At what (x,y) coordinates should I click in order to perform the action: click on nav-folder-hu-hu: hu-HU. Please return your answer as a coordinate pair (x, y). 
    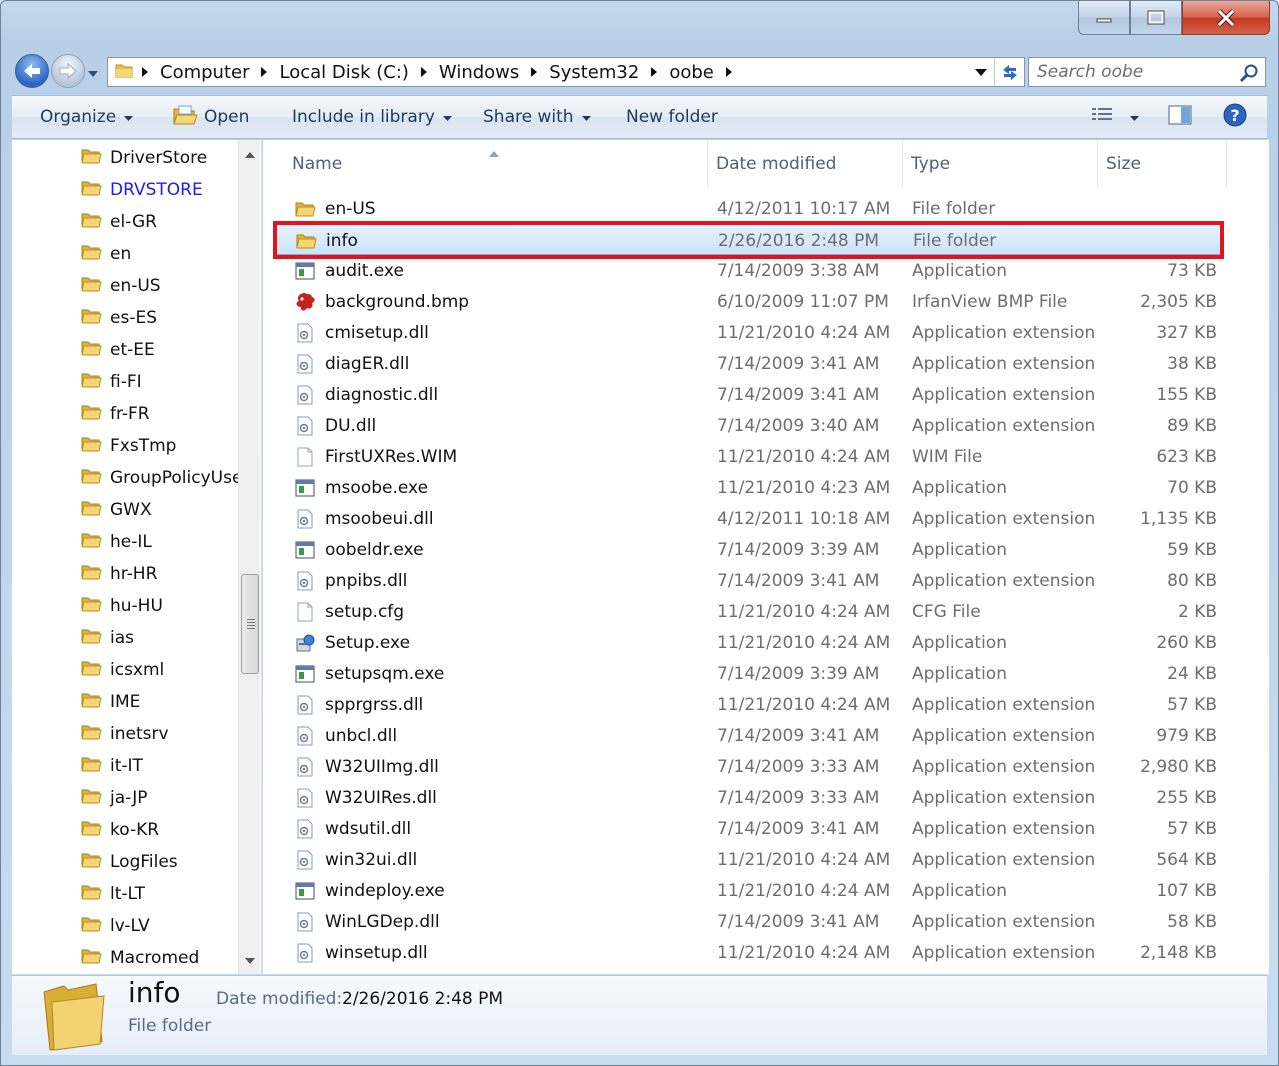
    Looking at the image, I should click on (121, 606).